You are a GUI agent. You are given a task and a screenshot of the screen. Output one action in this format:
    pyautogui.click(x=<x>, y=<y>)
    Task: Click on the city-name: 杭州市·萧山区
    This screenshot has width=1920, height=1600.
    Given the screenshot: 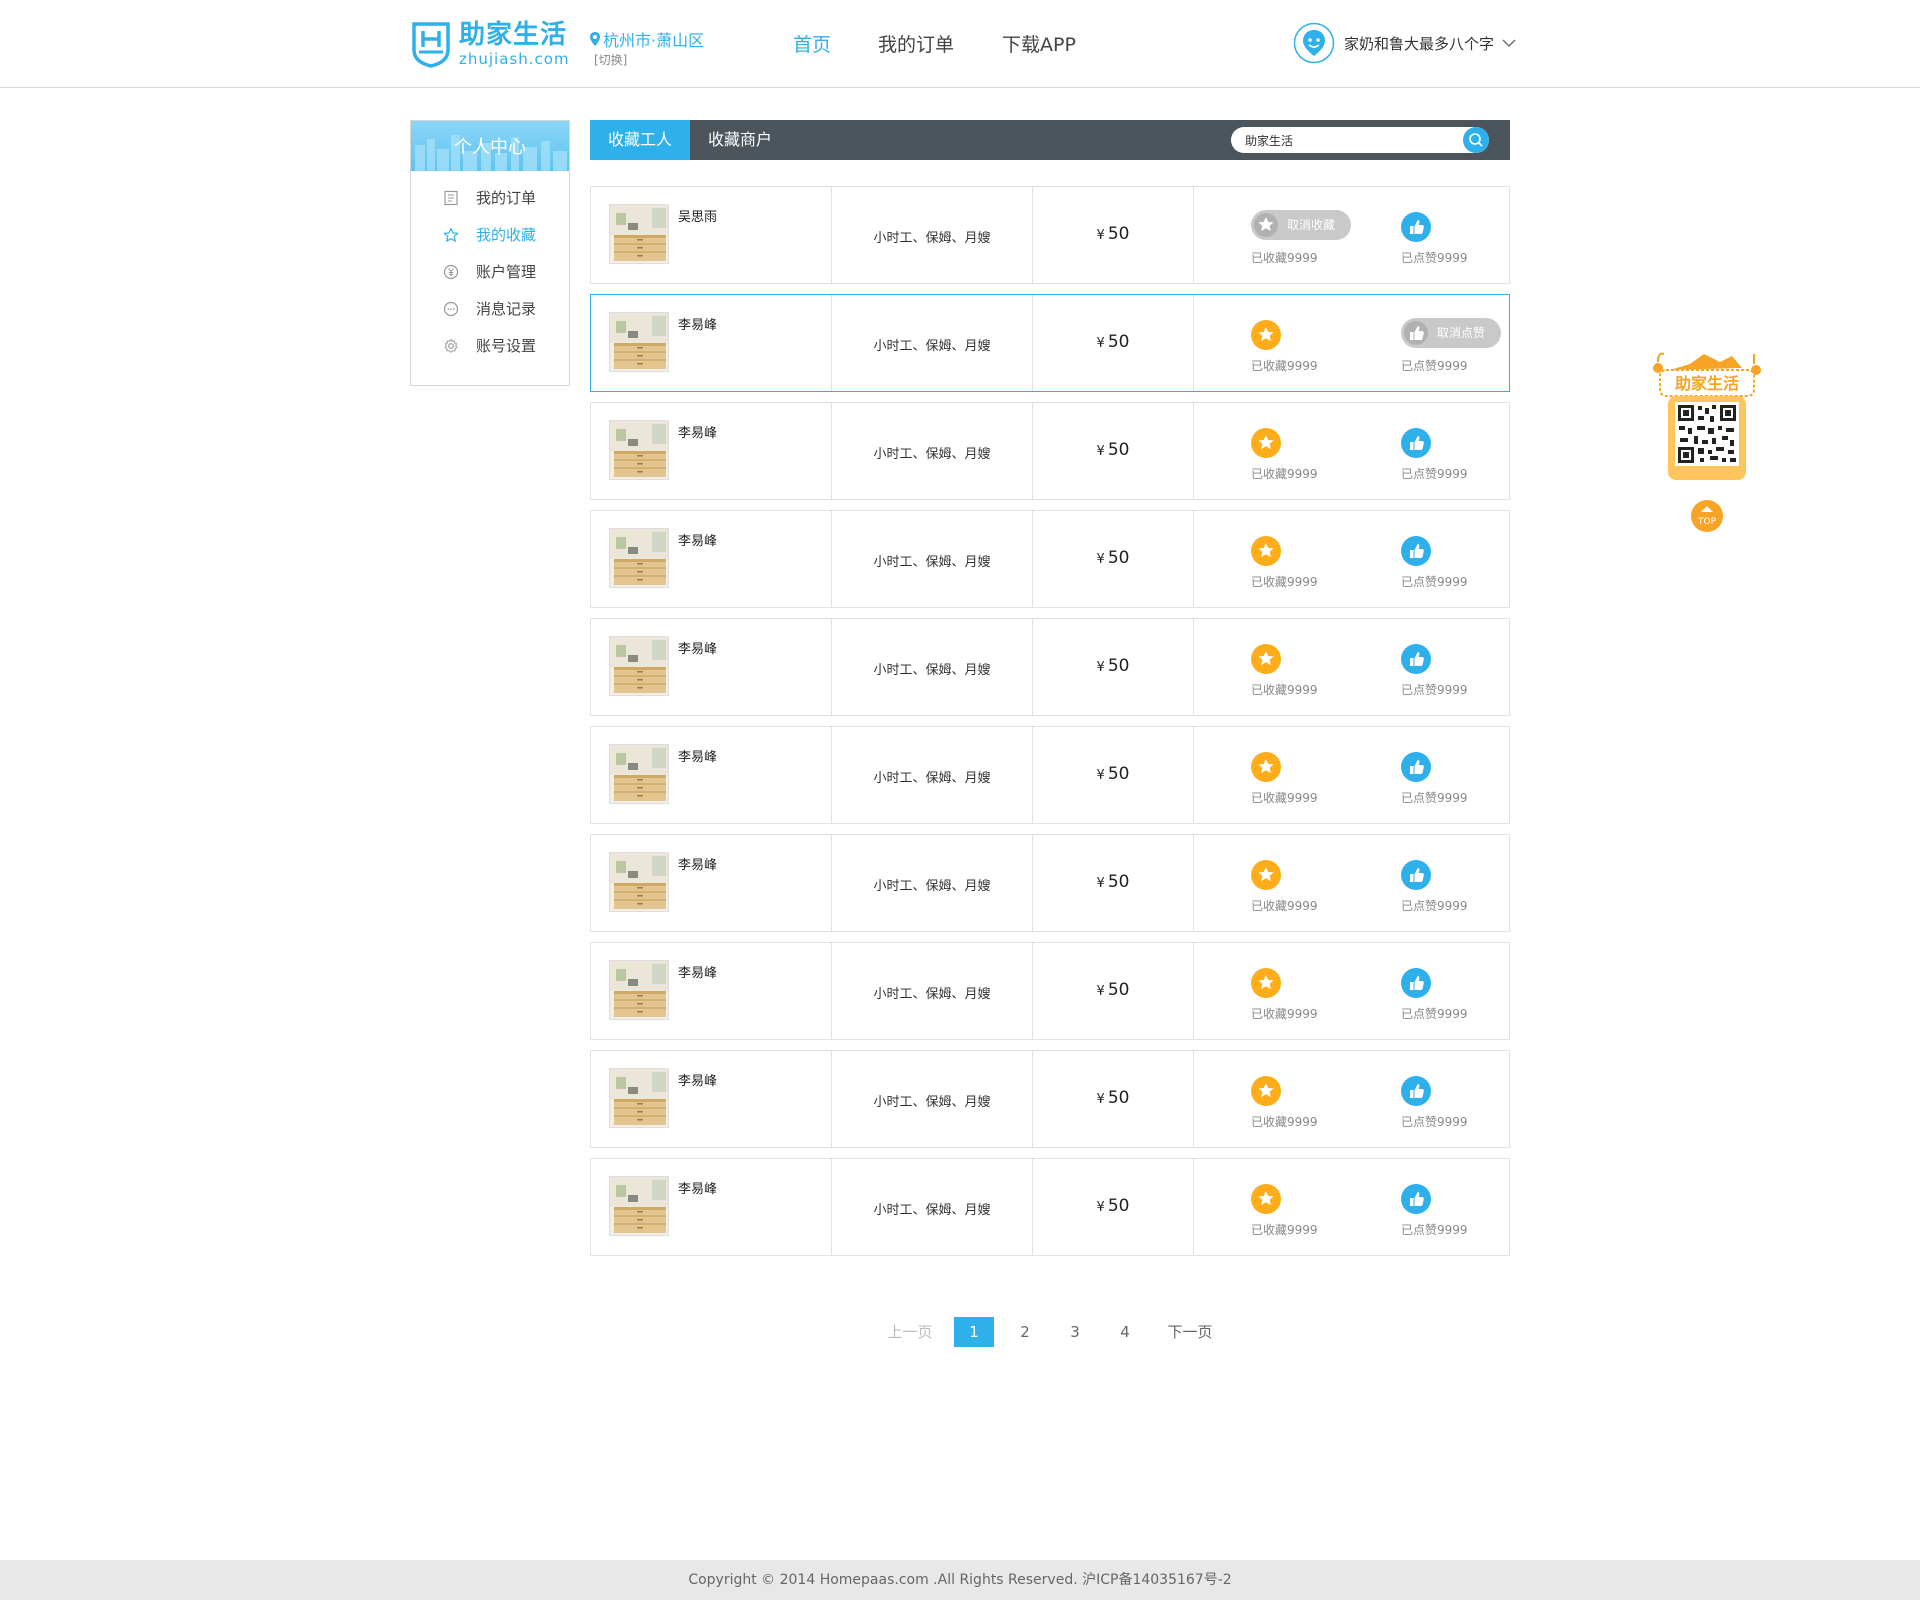 What is the action you would take?
    pyautogui.click(x=654, y=40)
    